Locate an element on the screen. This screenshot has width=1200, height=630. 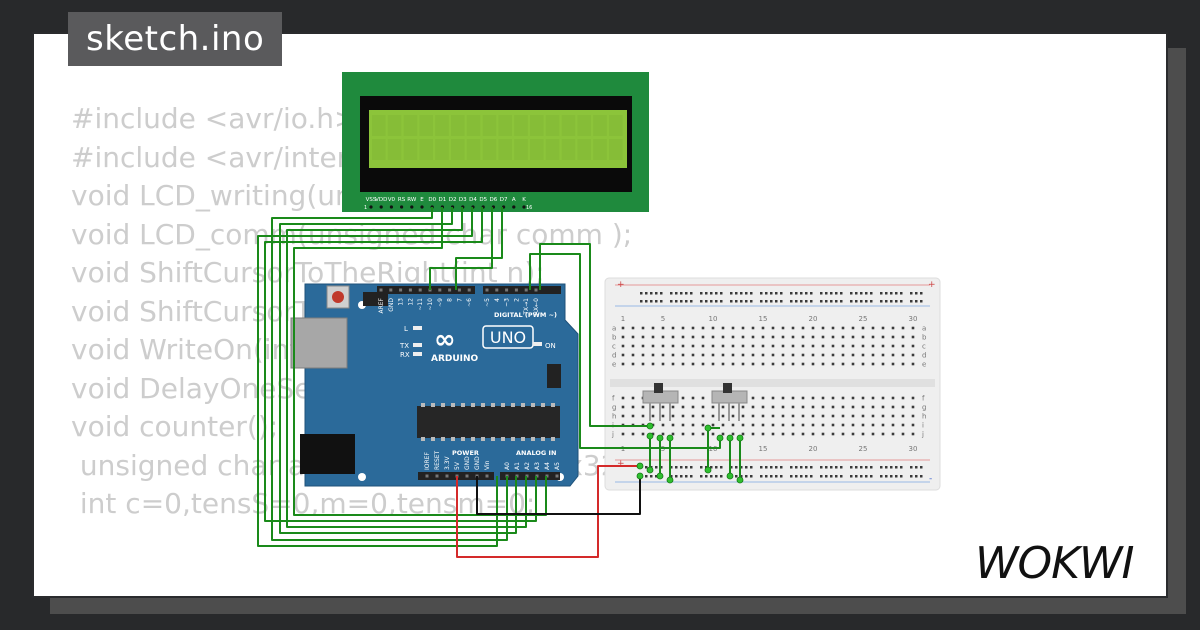
analog-header is located at coordinates (530, 476).